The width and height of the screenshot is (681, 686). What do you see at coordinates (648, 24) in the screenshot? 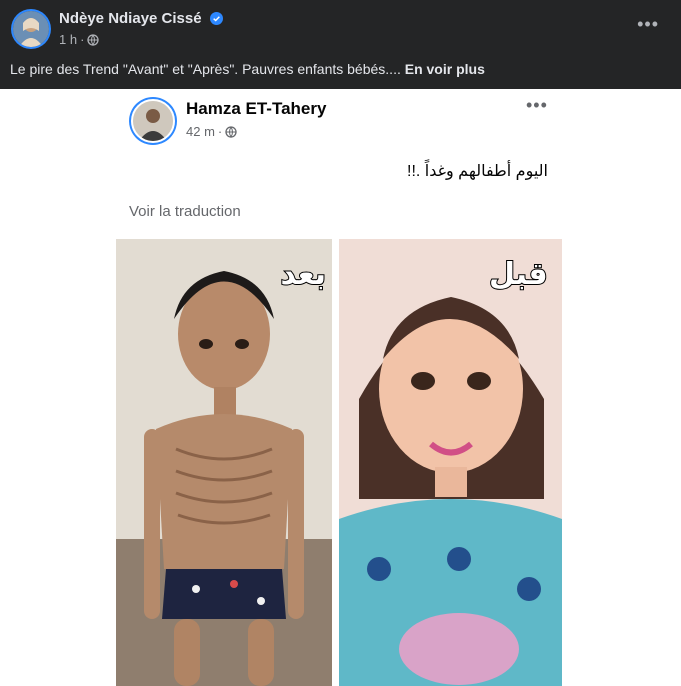
I see `more-options-button: •••` at bounding box center [648, 24].